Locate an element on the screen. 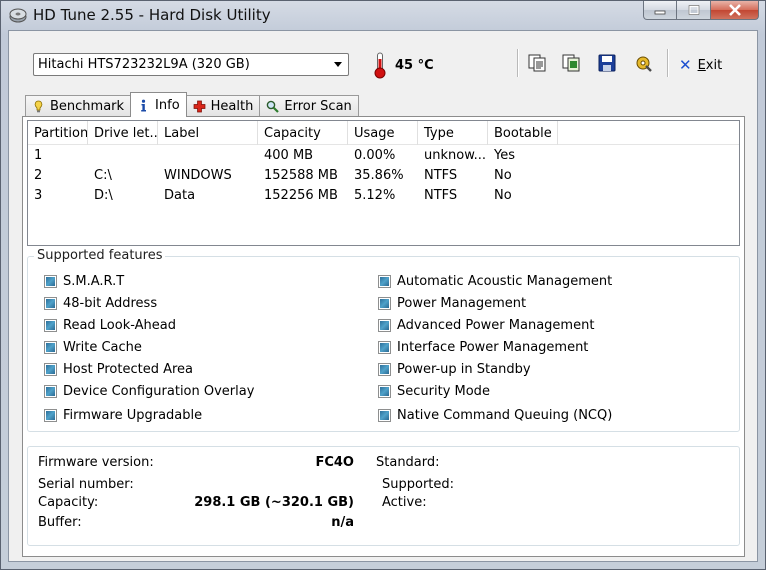 The width and height of the screenshot is (766, 570). feature-item: Power Management is located at coordinates (452, 303).